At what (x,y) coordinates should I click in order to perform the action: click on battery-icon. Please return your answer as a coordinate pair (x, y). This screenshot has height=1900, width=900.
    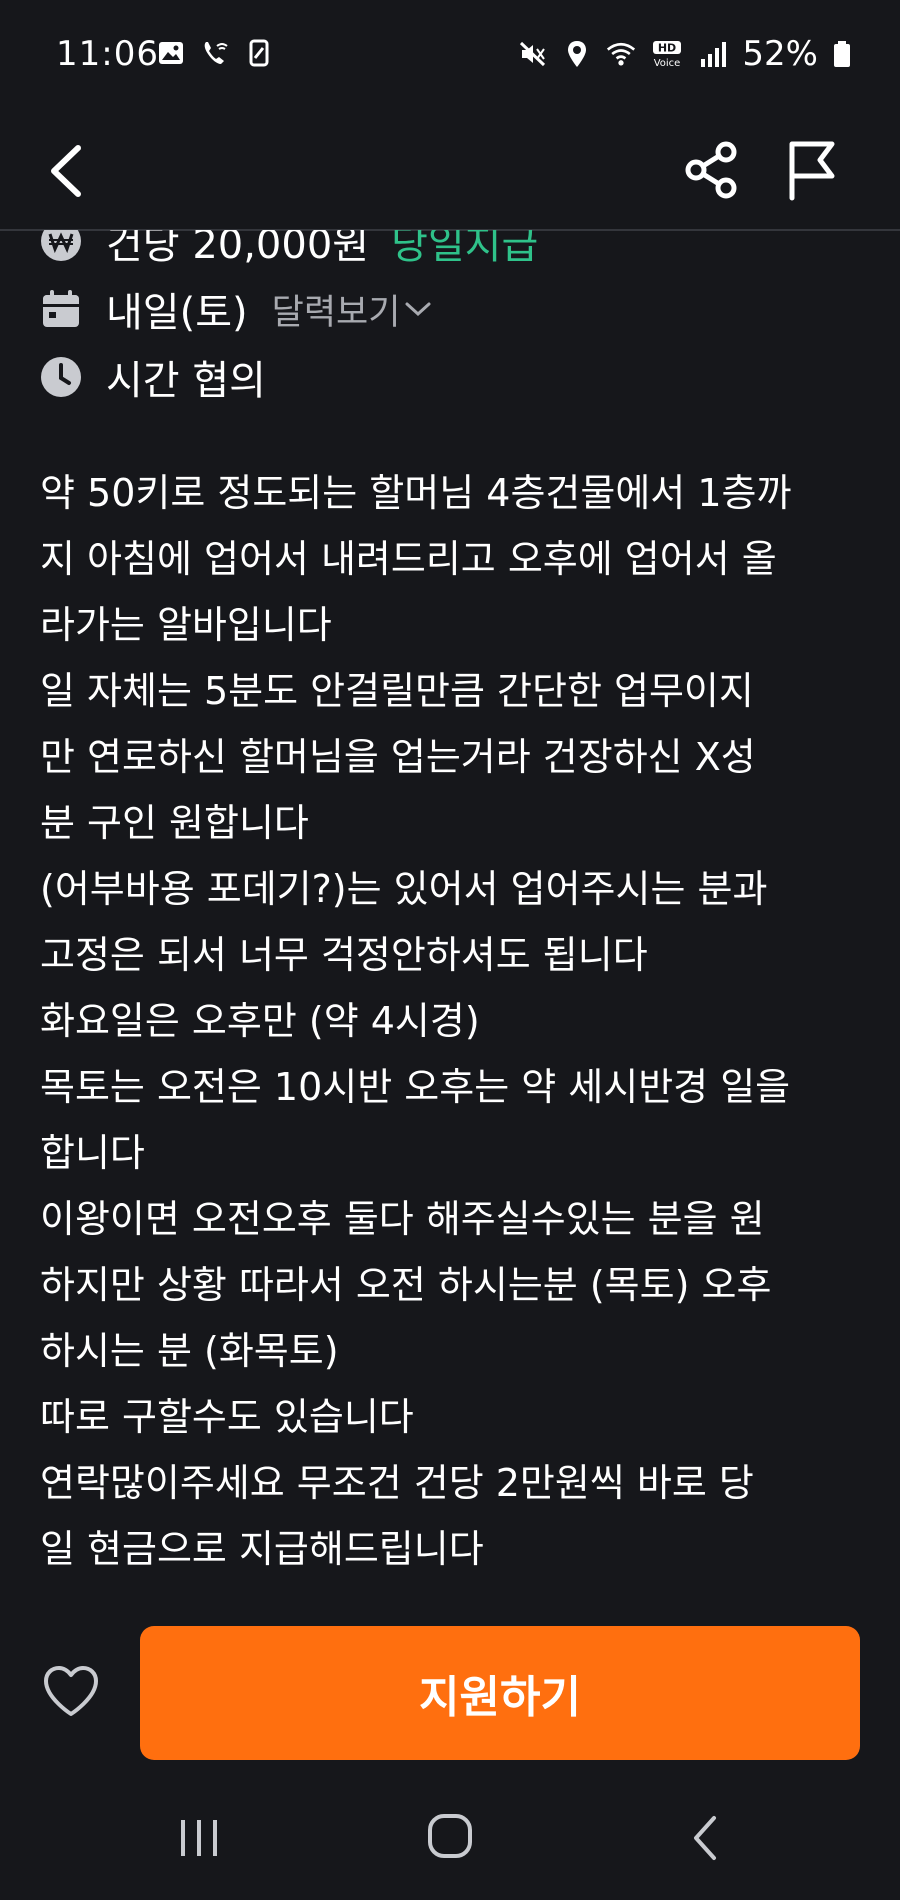
    Looking at the image, I should click on (842, 54).